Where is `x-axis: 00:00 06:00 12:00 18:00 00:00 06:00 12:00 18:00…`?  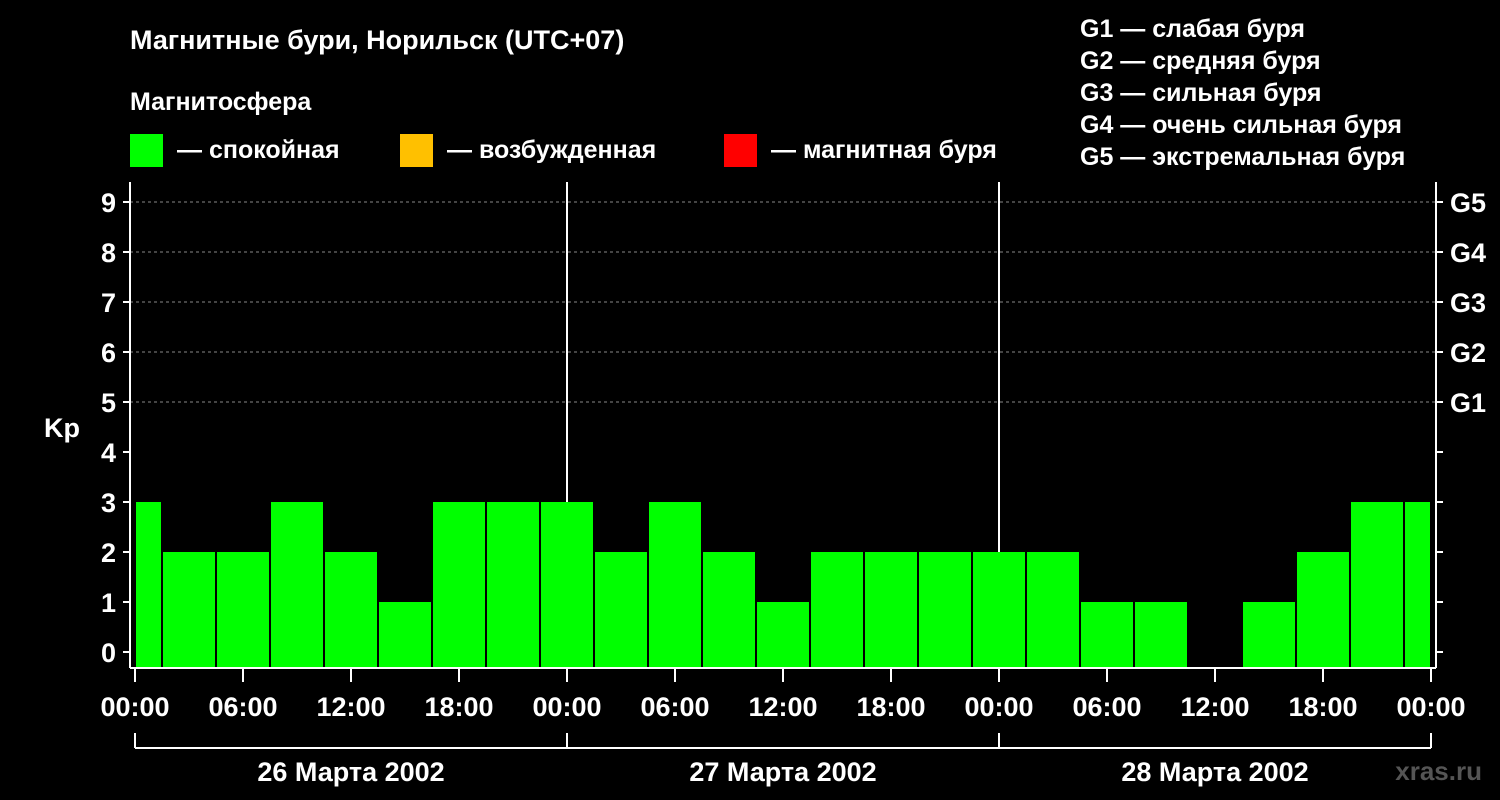
x-axis: 00:00 06:00 12:00 18:00 00:00 06:00 12:00 18:00… is located at coordinates (783, 727).